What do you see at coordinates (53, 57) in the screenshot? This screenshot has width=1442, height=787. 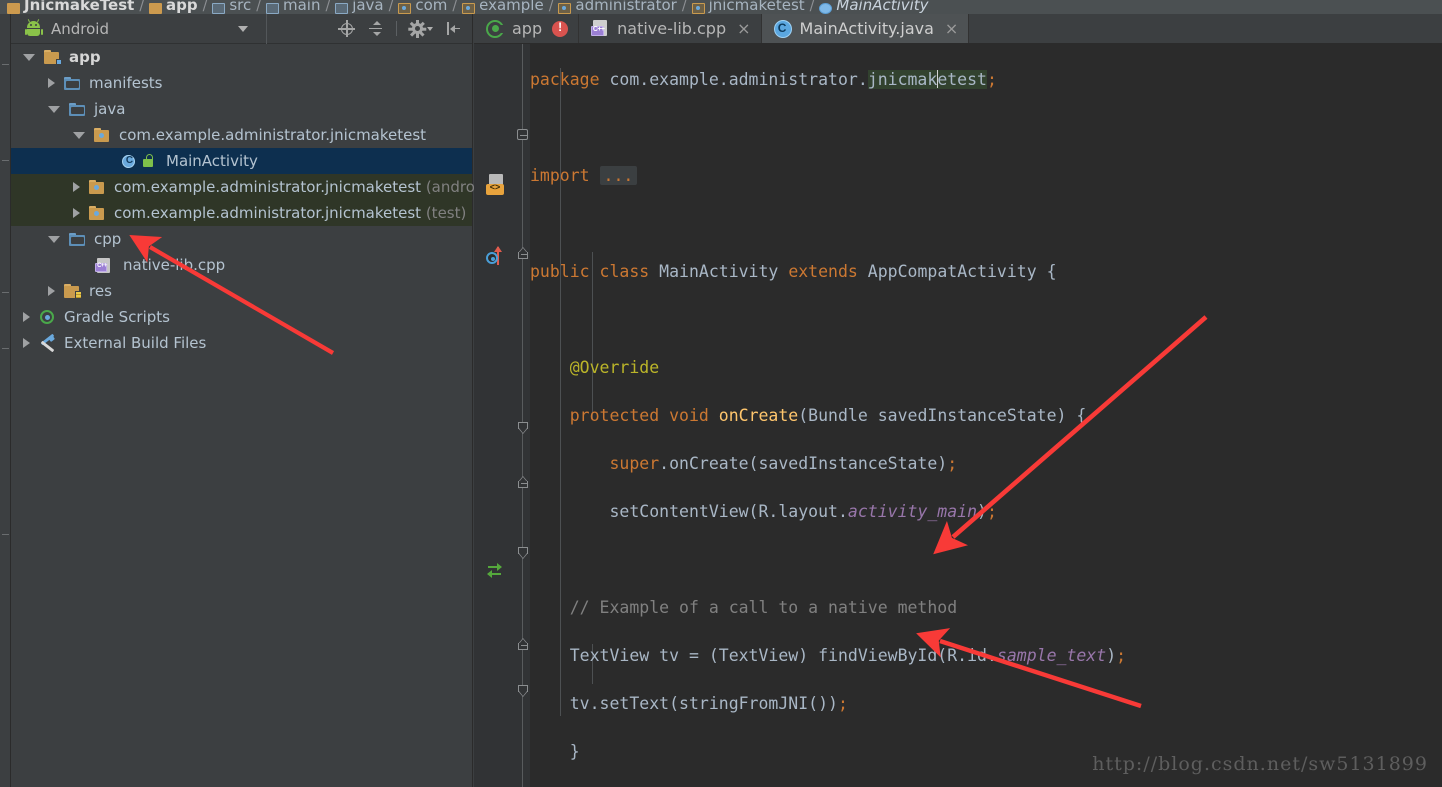 I see `module-folder-icon` at bounding box center [53, 57].